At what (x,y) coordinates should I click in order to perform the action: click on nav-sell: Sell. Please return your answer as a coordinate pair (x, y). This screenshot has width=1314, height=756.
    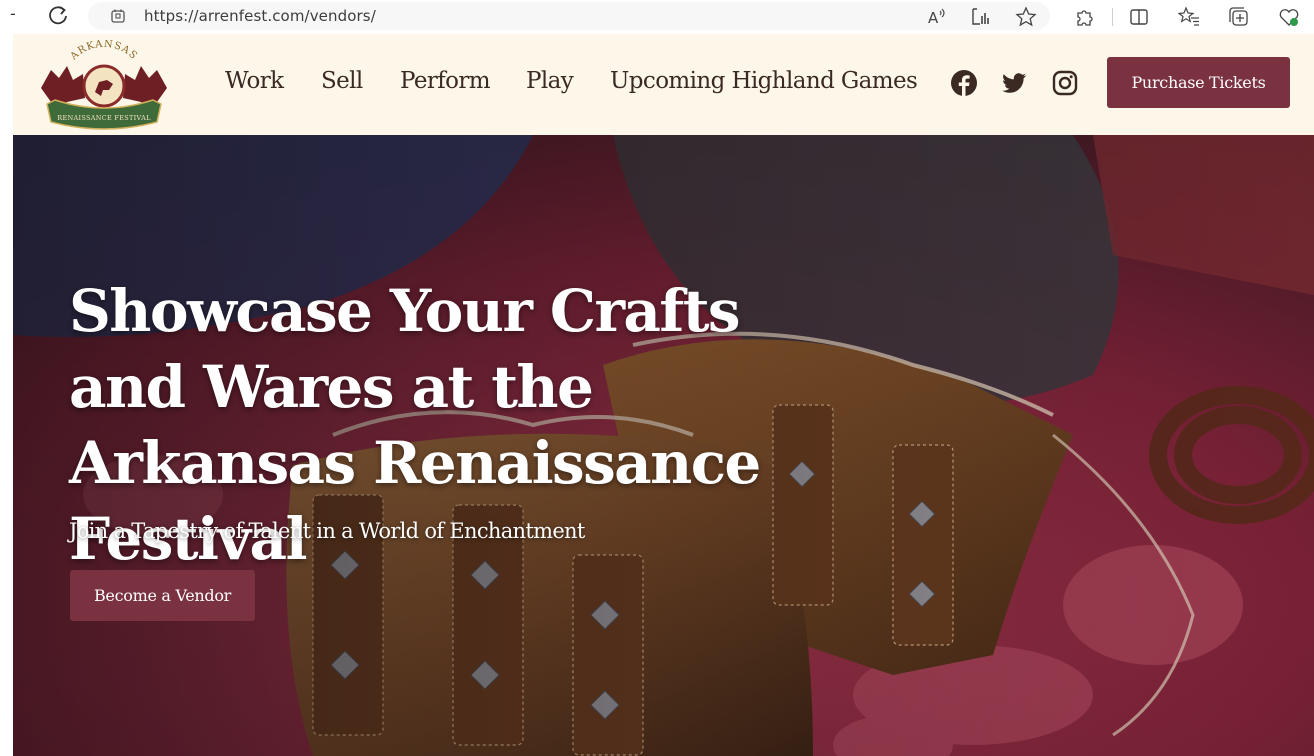
    Looking at the image, I should click on (342, 81).